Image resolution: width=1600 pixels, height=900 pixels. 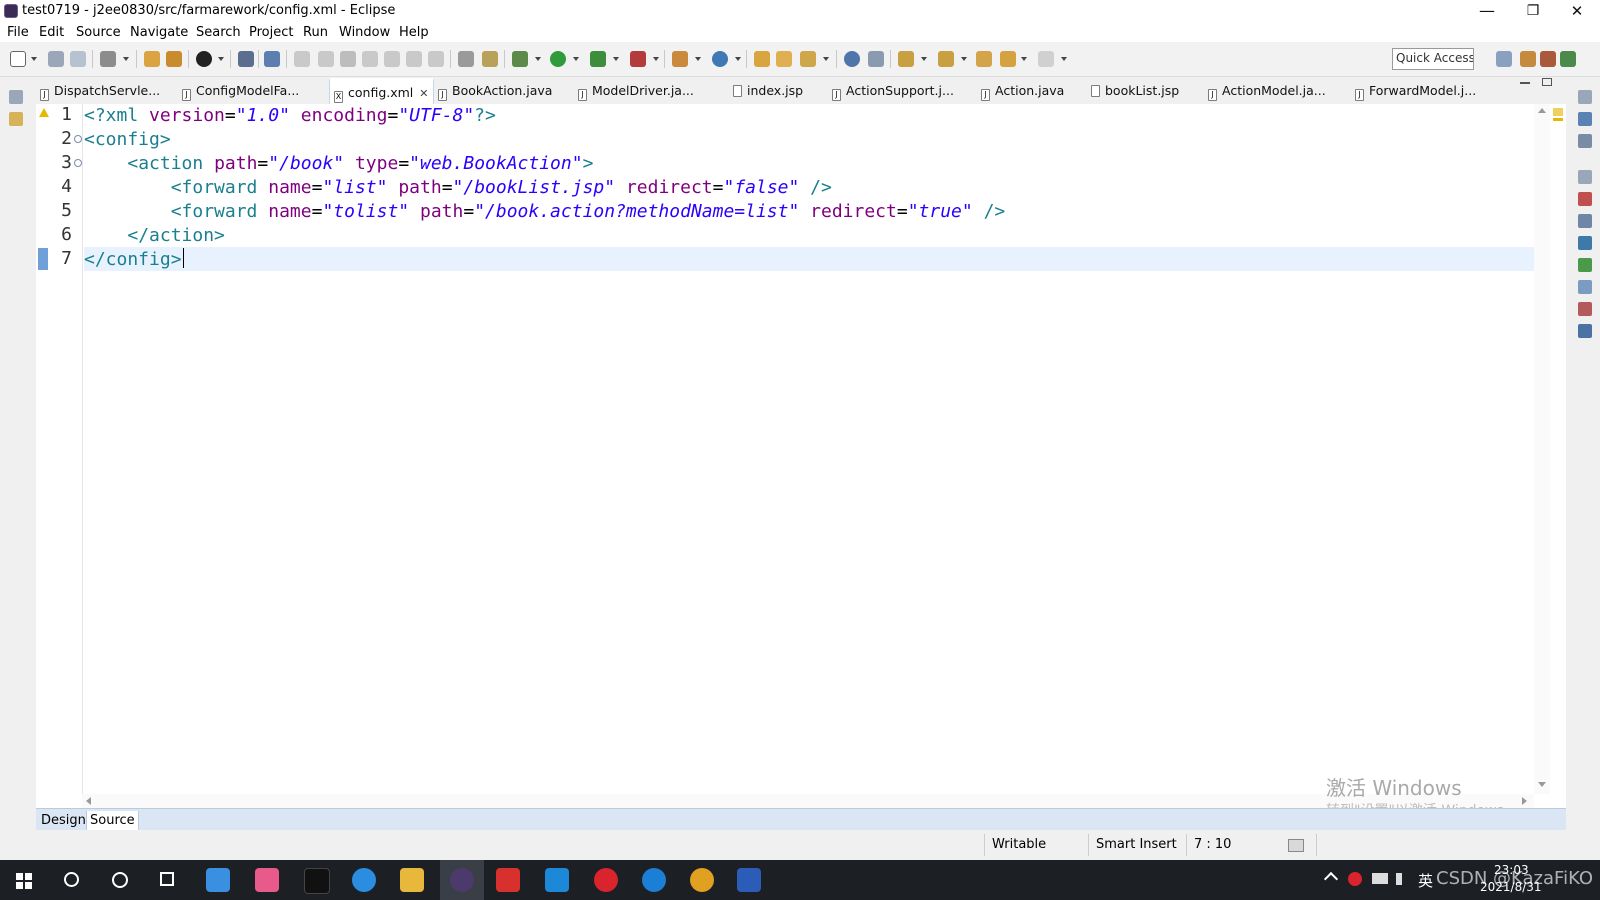 I want to click on minimize-editor-icon, so click(x=1525, y=83).